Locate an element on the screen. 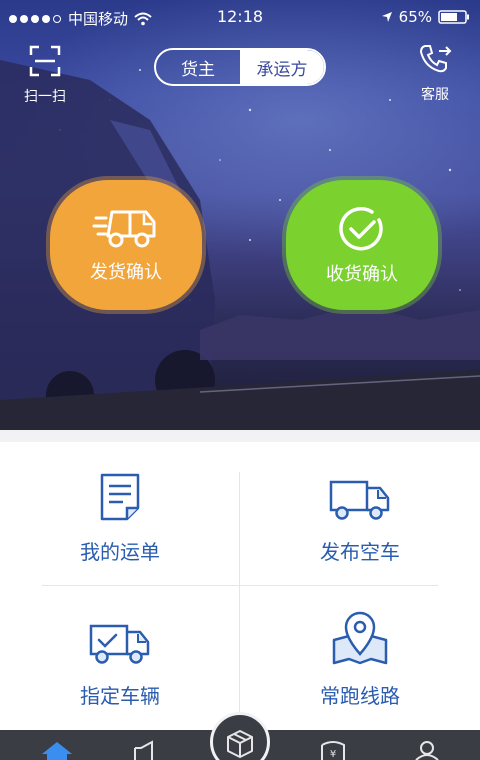 Image resolution: width=480 pixels, height=760 pixels. package-icon is located at coordinates (240, 744).